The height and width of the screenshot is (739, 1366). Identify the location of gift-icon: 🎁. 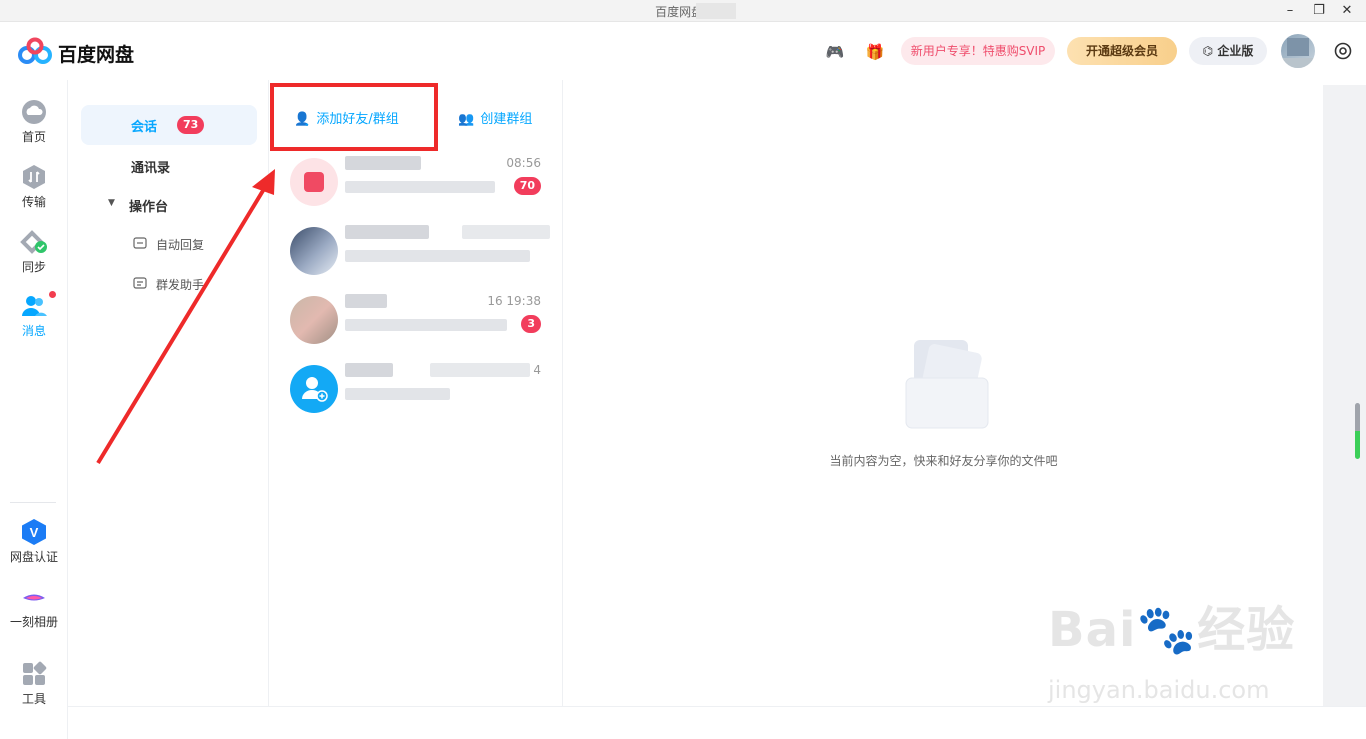
(875, 52).